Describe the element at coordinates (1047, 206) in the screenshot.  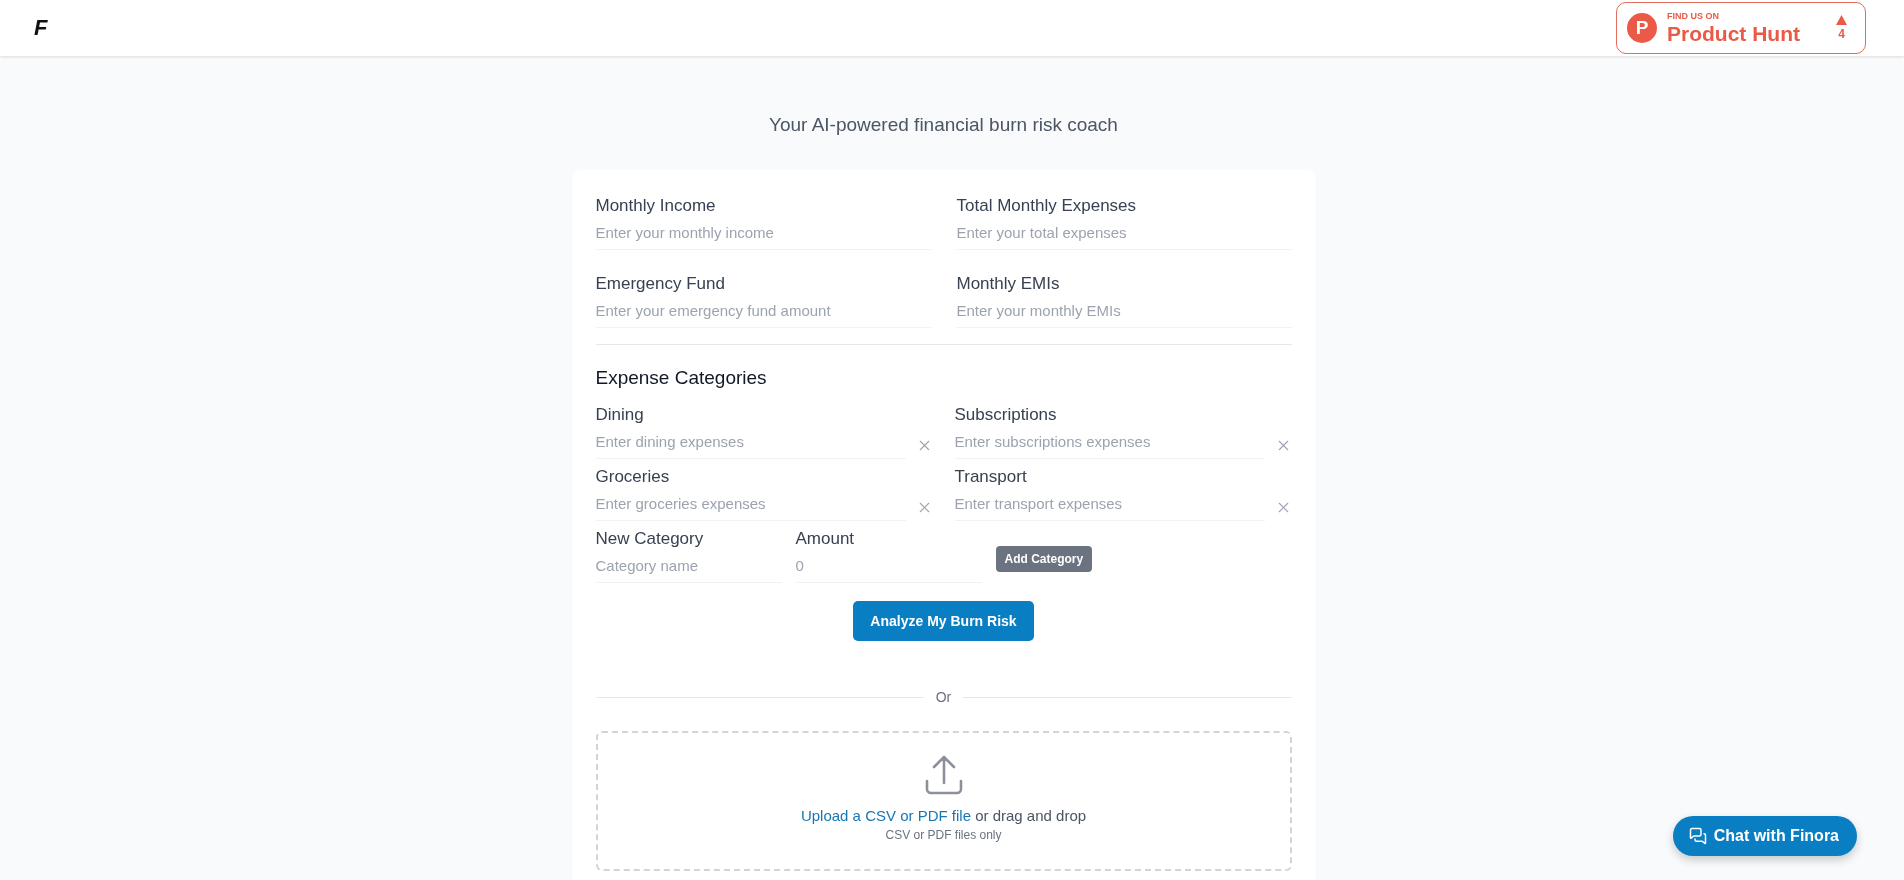
I see `field-label: Total Monthly Expenses` at that location.